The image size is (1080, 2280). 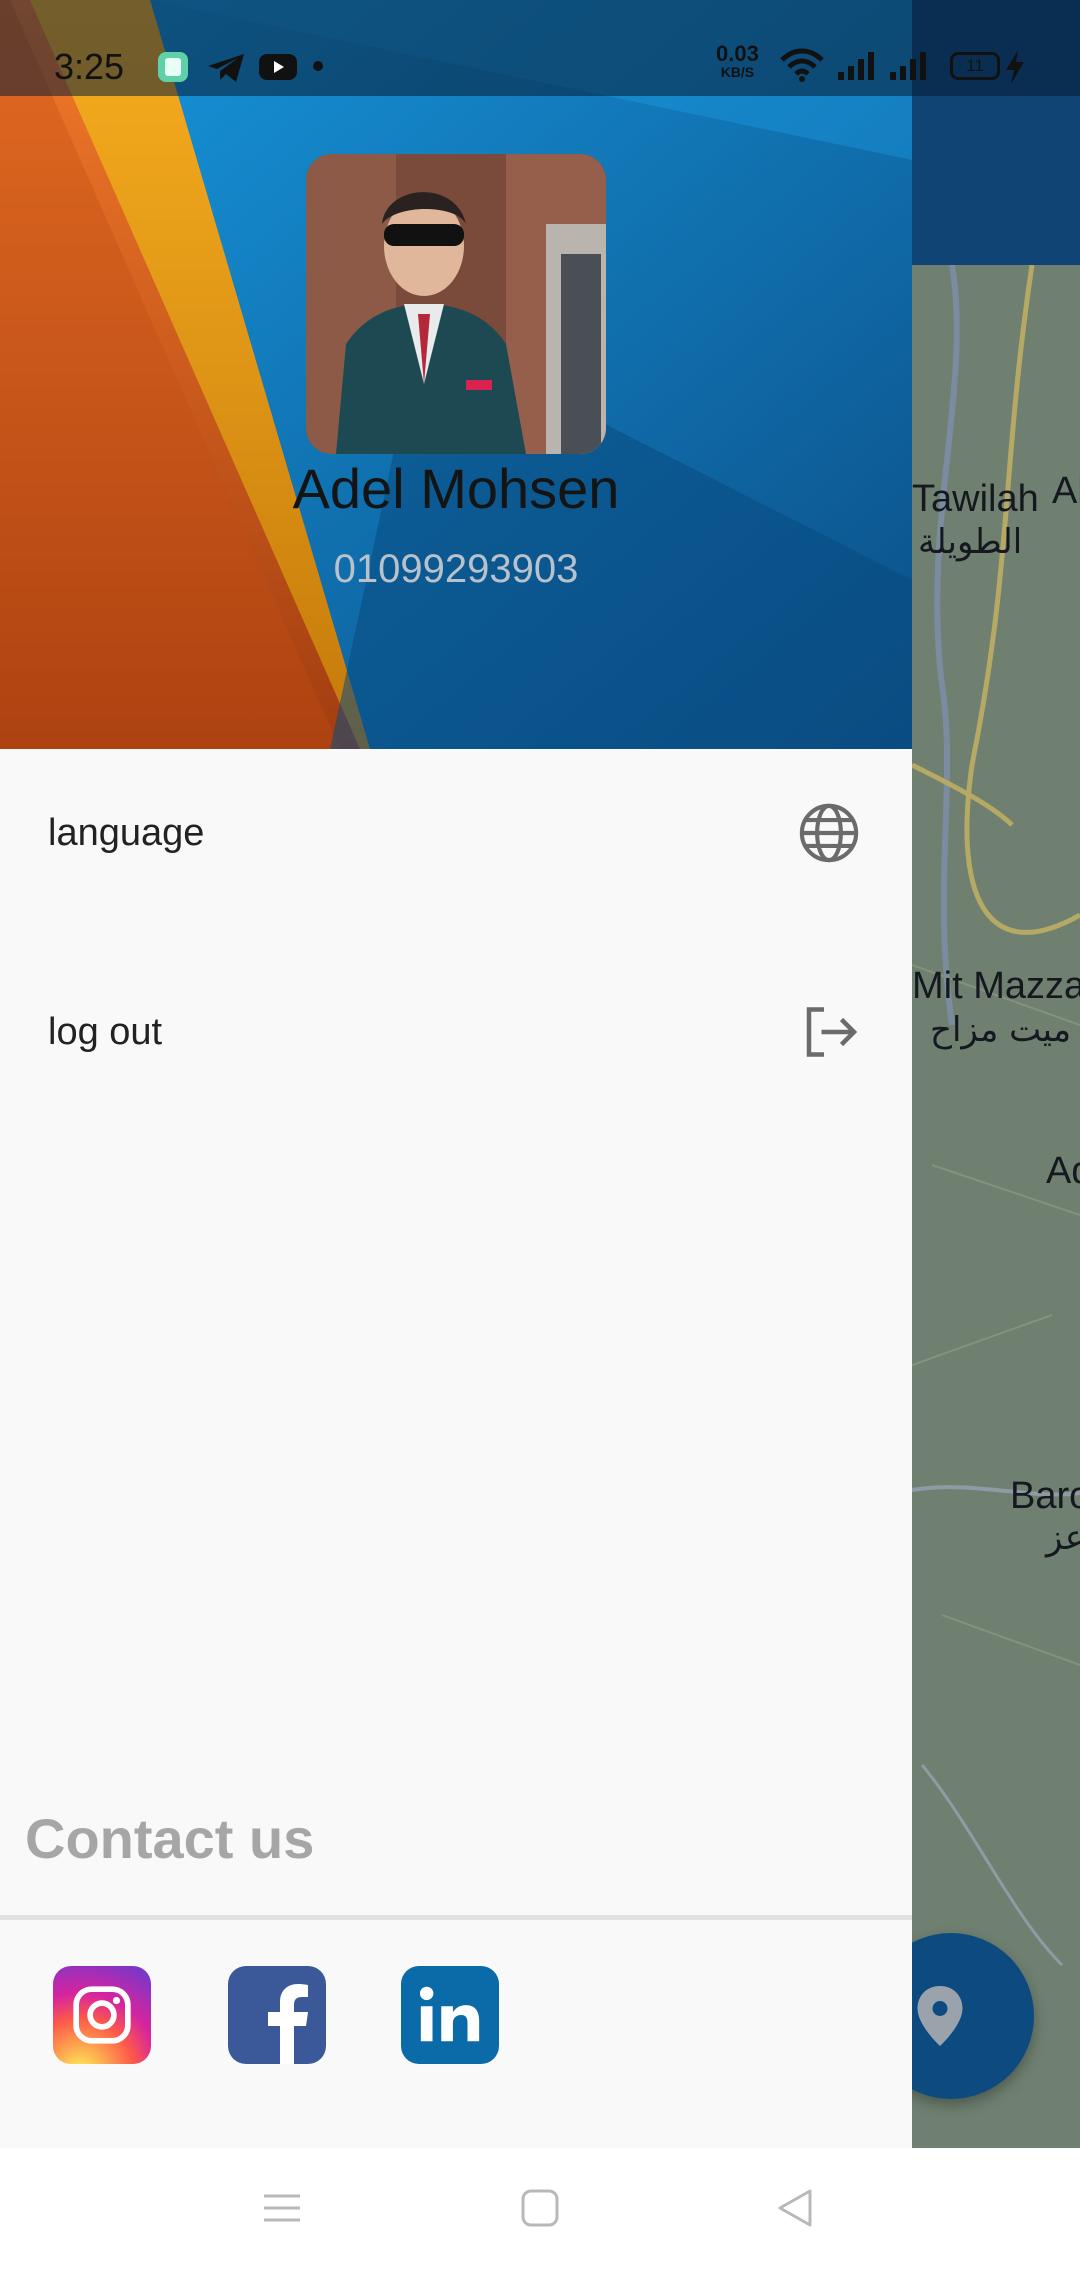 I want to click on avatar, so click(x=456, y=304).